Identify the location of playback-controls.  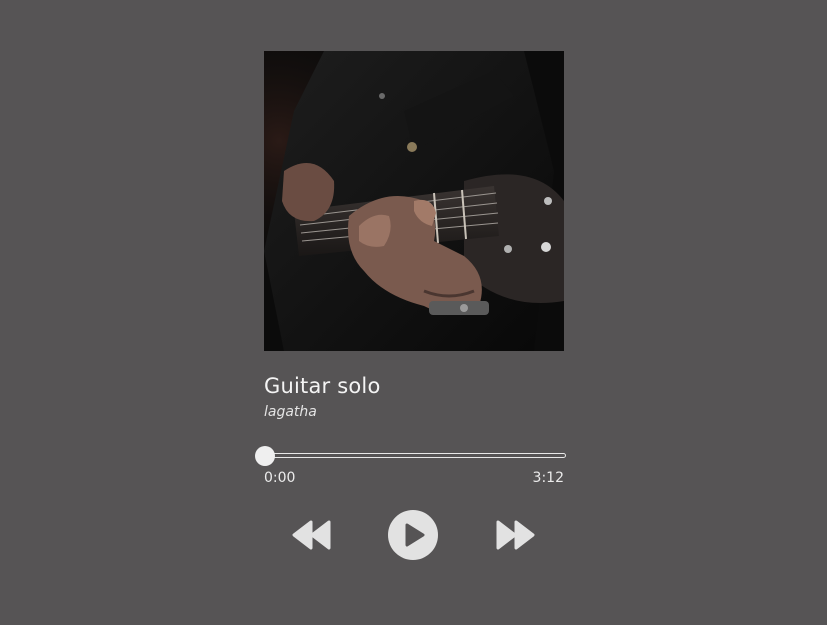
(414, 535).